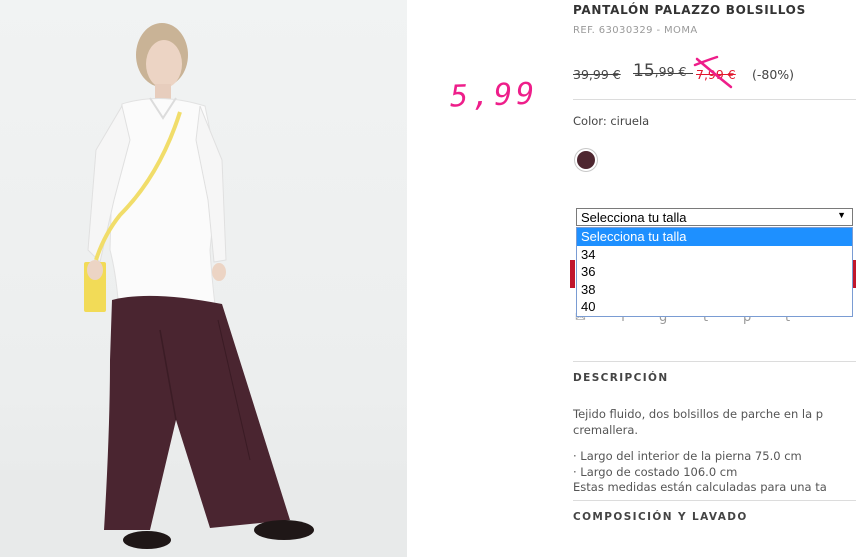  What do you see at coordinates (634, 217) in the screenshot?
I see `size-select-value: Selecciona tu talla` at bounding box center [634, 217].